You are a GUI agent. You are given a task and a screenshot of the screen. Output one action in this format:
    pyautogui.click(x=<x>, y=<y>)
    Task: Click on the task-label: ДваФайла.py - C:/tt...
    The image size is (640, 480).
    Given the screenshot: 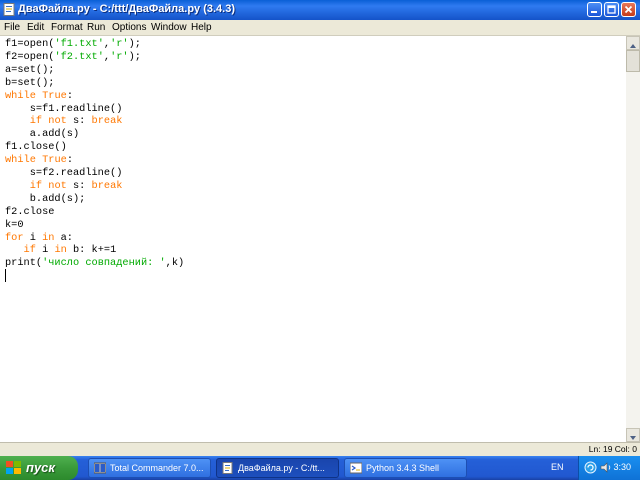 What is the action you would take?
    pyautogui.click(x=281, y=468)
    